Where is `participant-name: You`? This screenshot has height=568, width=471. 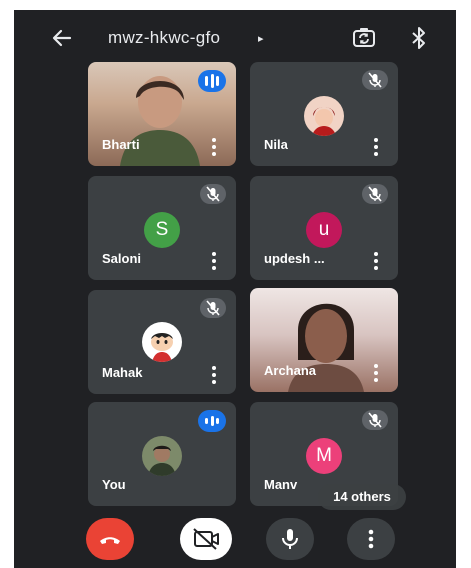
participant-name: You is located at coordinates (114, 484).